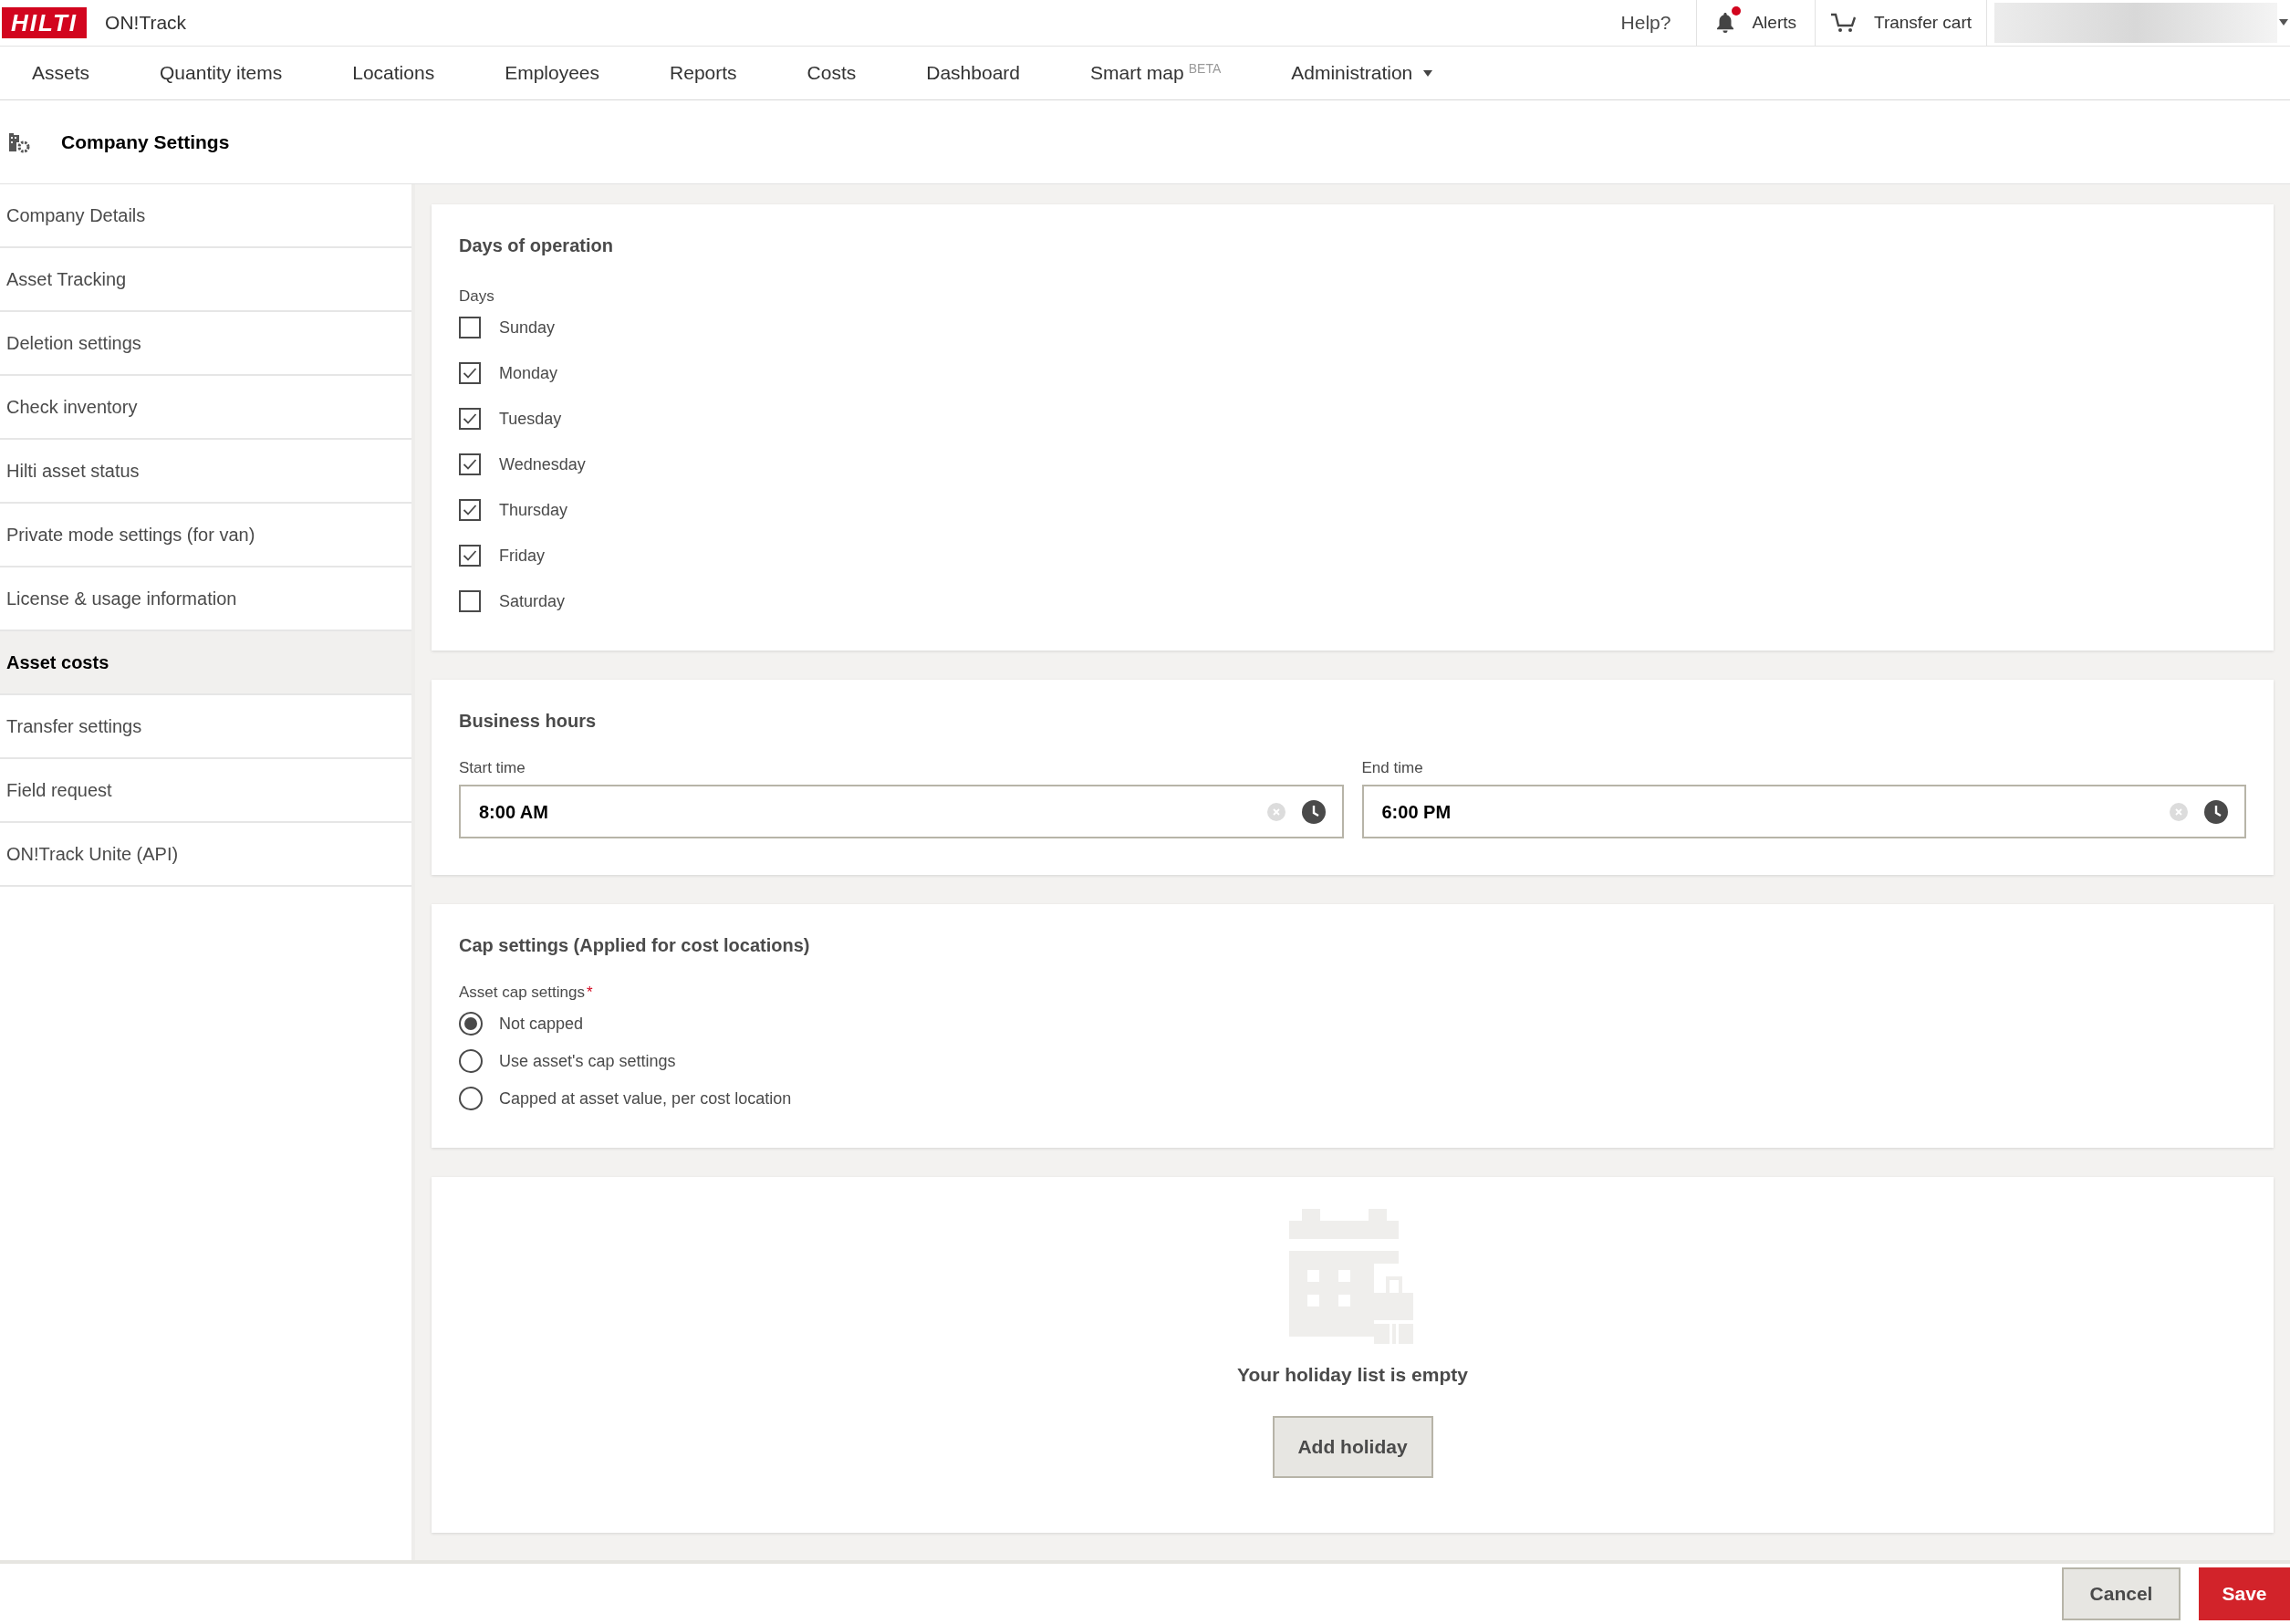 The height and width of the screenshot is (1624, 2290). What do you see at coordinates (1352, 1447) in the screenshot?
I see `add-holiday-button: Add holiday` at bounding box center [1352, 1447].